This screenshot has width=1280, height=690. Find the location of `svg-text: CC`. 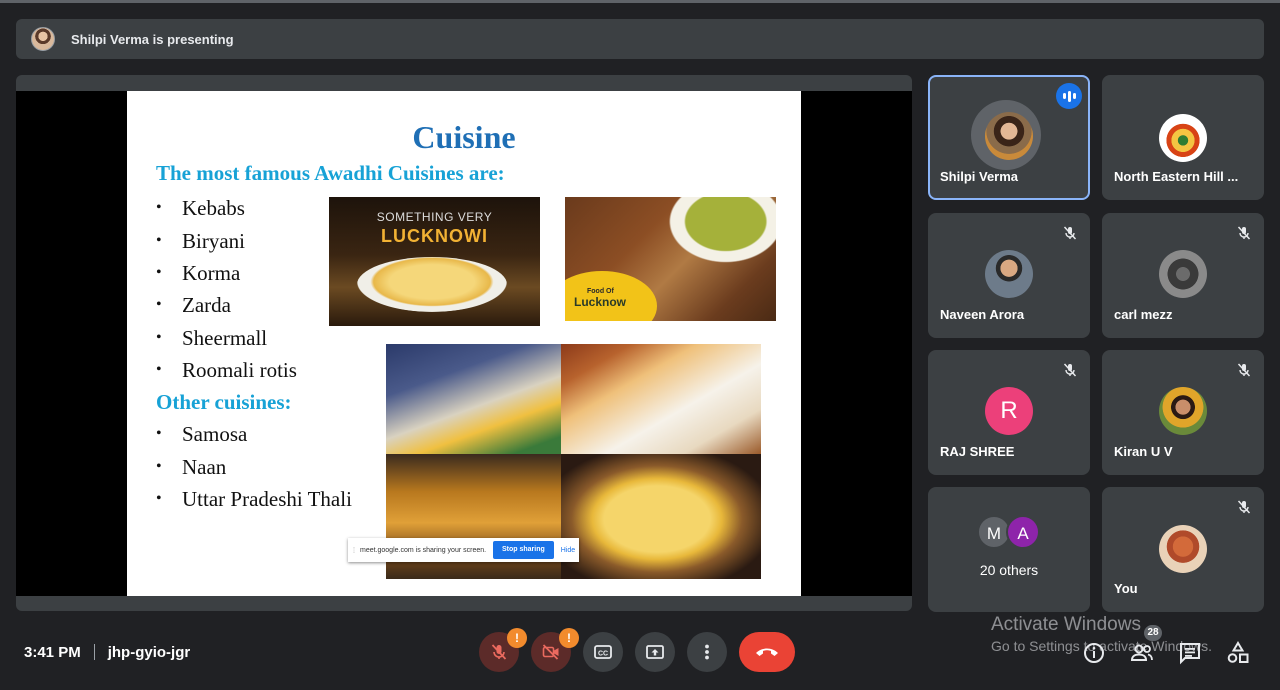

svg-text: CC is located at coordinates (603, 654).